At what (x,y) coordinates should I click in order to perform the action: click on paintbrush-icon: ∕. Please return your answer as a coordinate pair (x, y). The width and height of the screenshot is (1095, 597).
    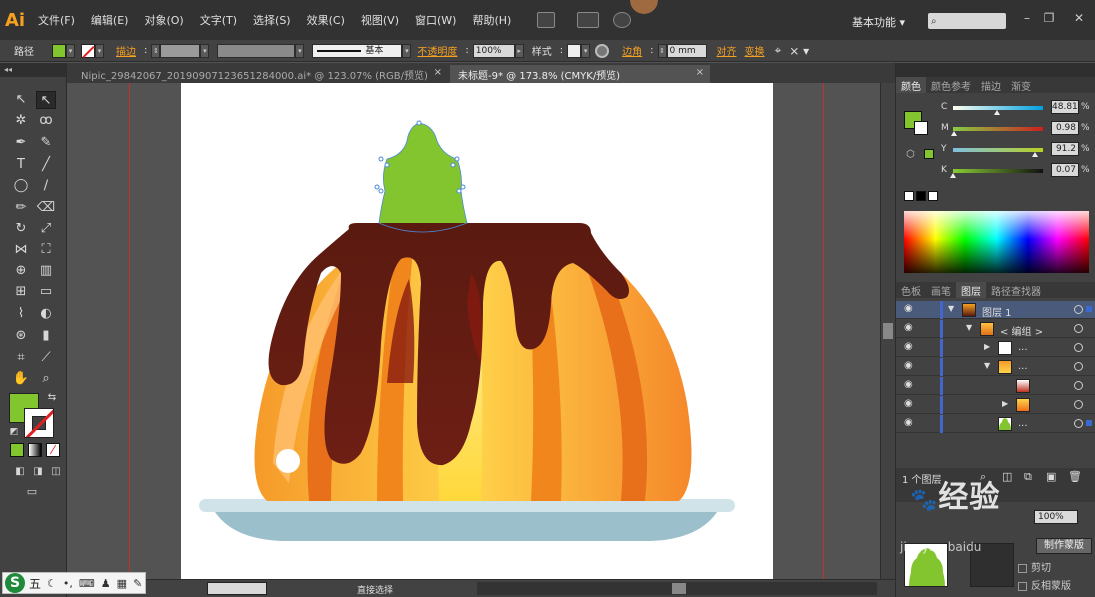
    Looking at the image, I should click on (46, 186).